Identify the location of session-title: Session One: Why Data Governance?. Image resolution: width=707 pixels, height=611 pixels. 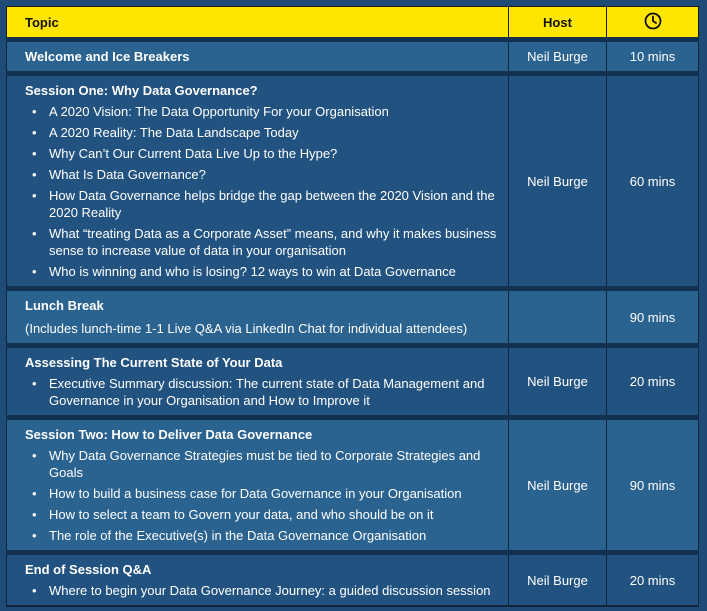
(141, 90).